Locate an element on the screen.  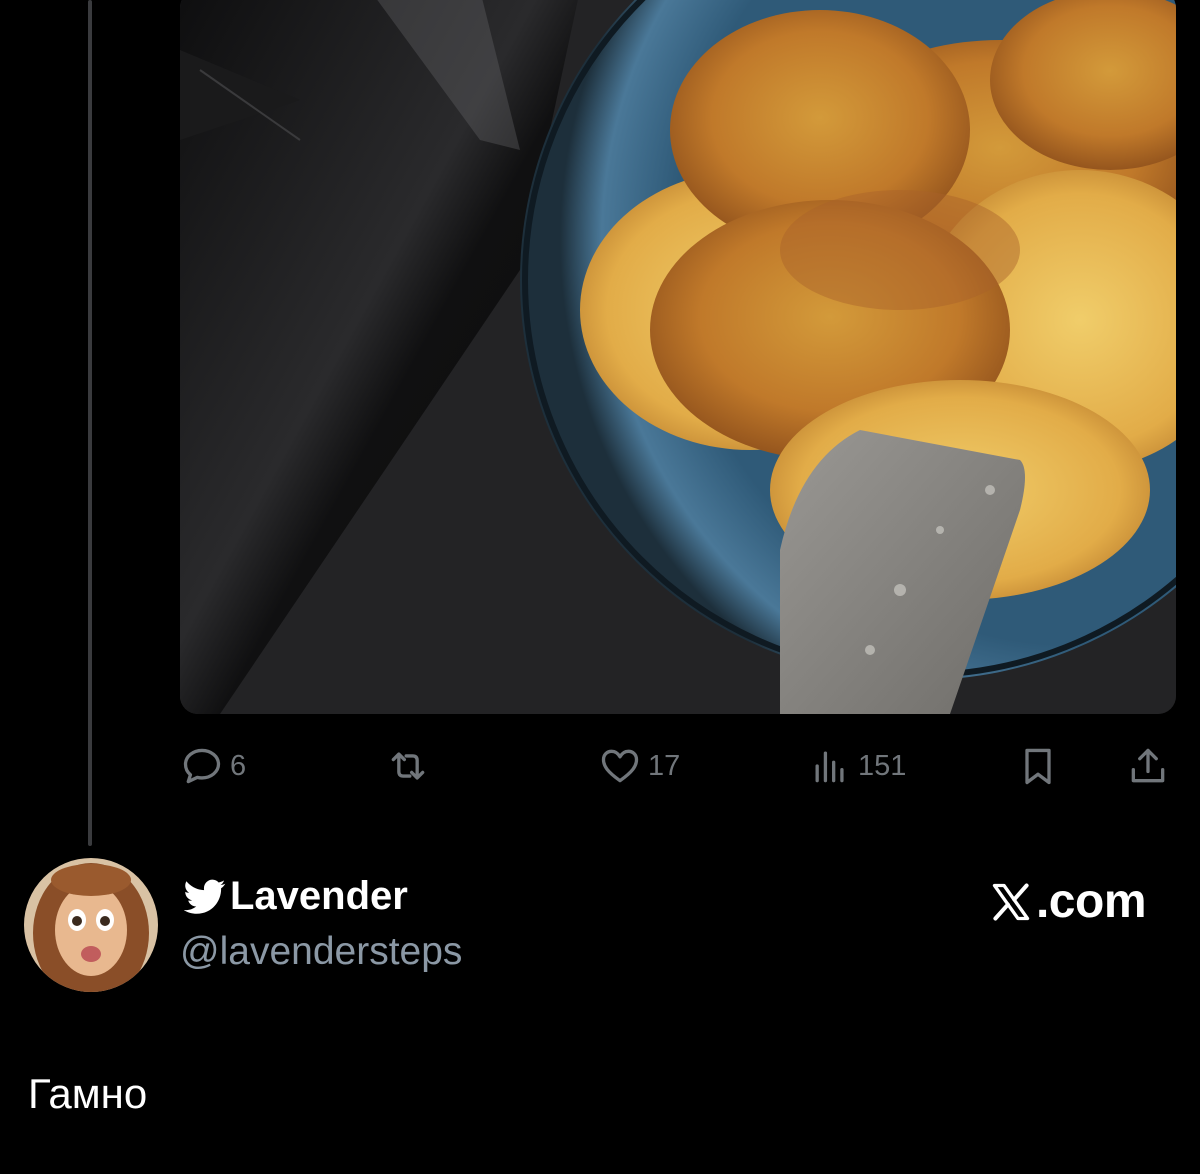
share-icon is located at coordinates (1148, 765).